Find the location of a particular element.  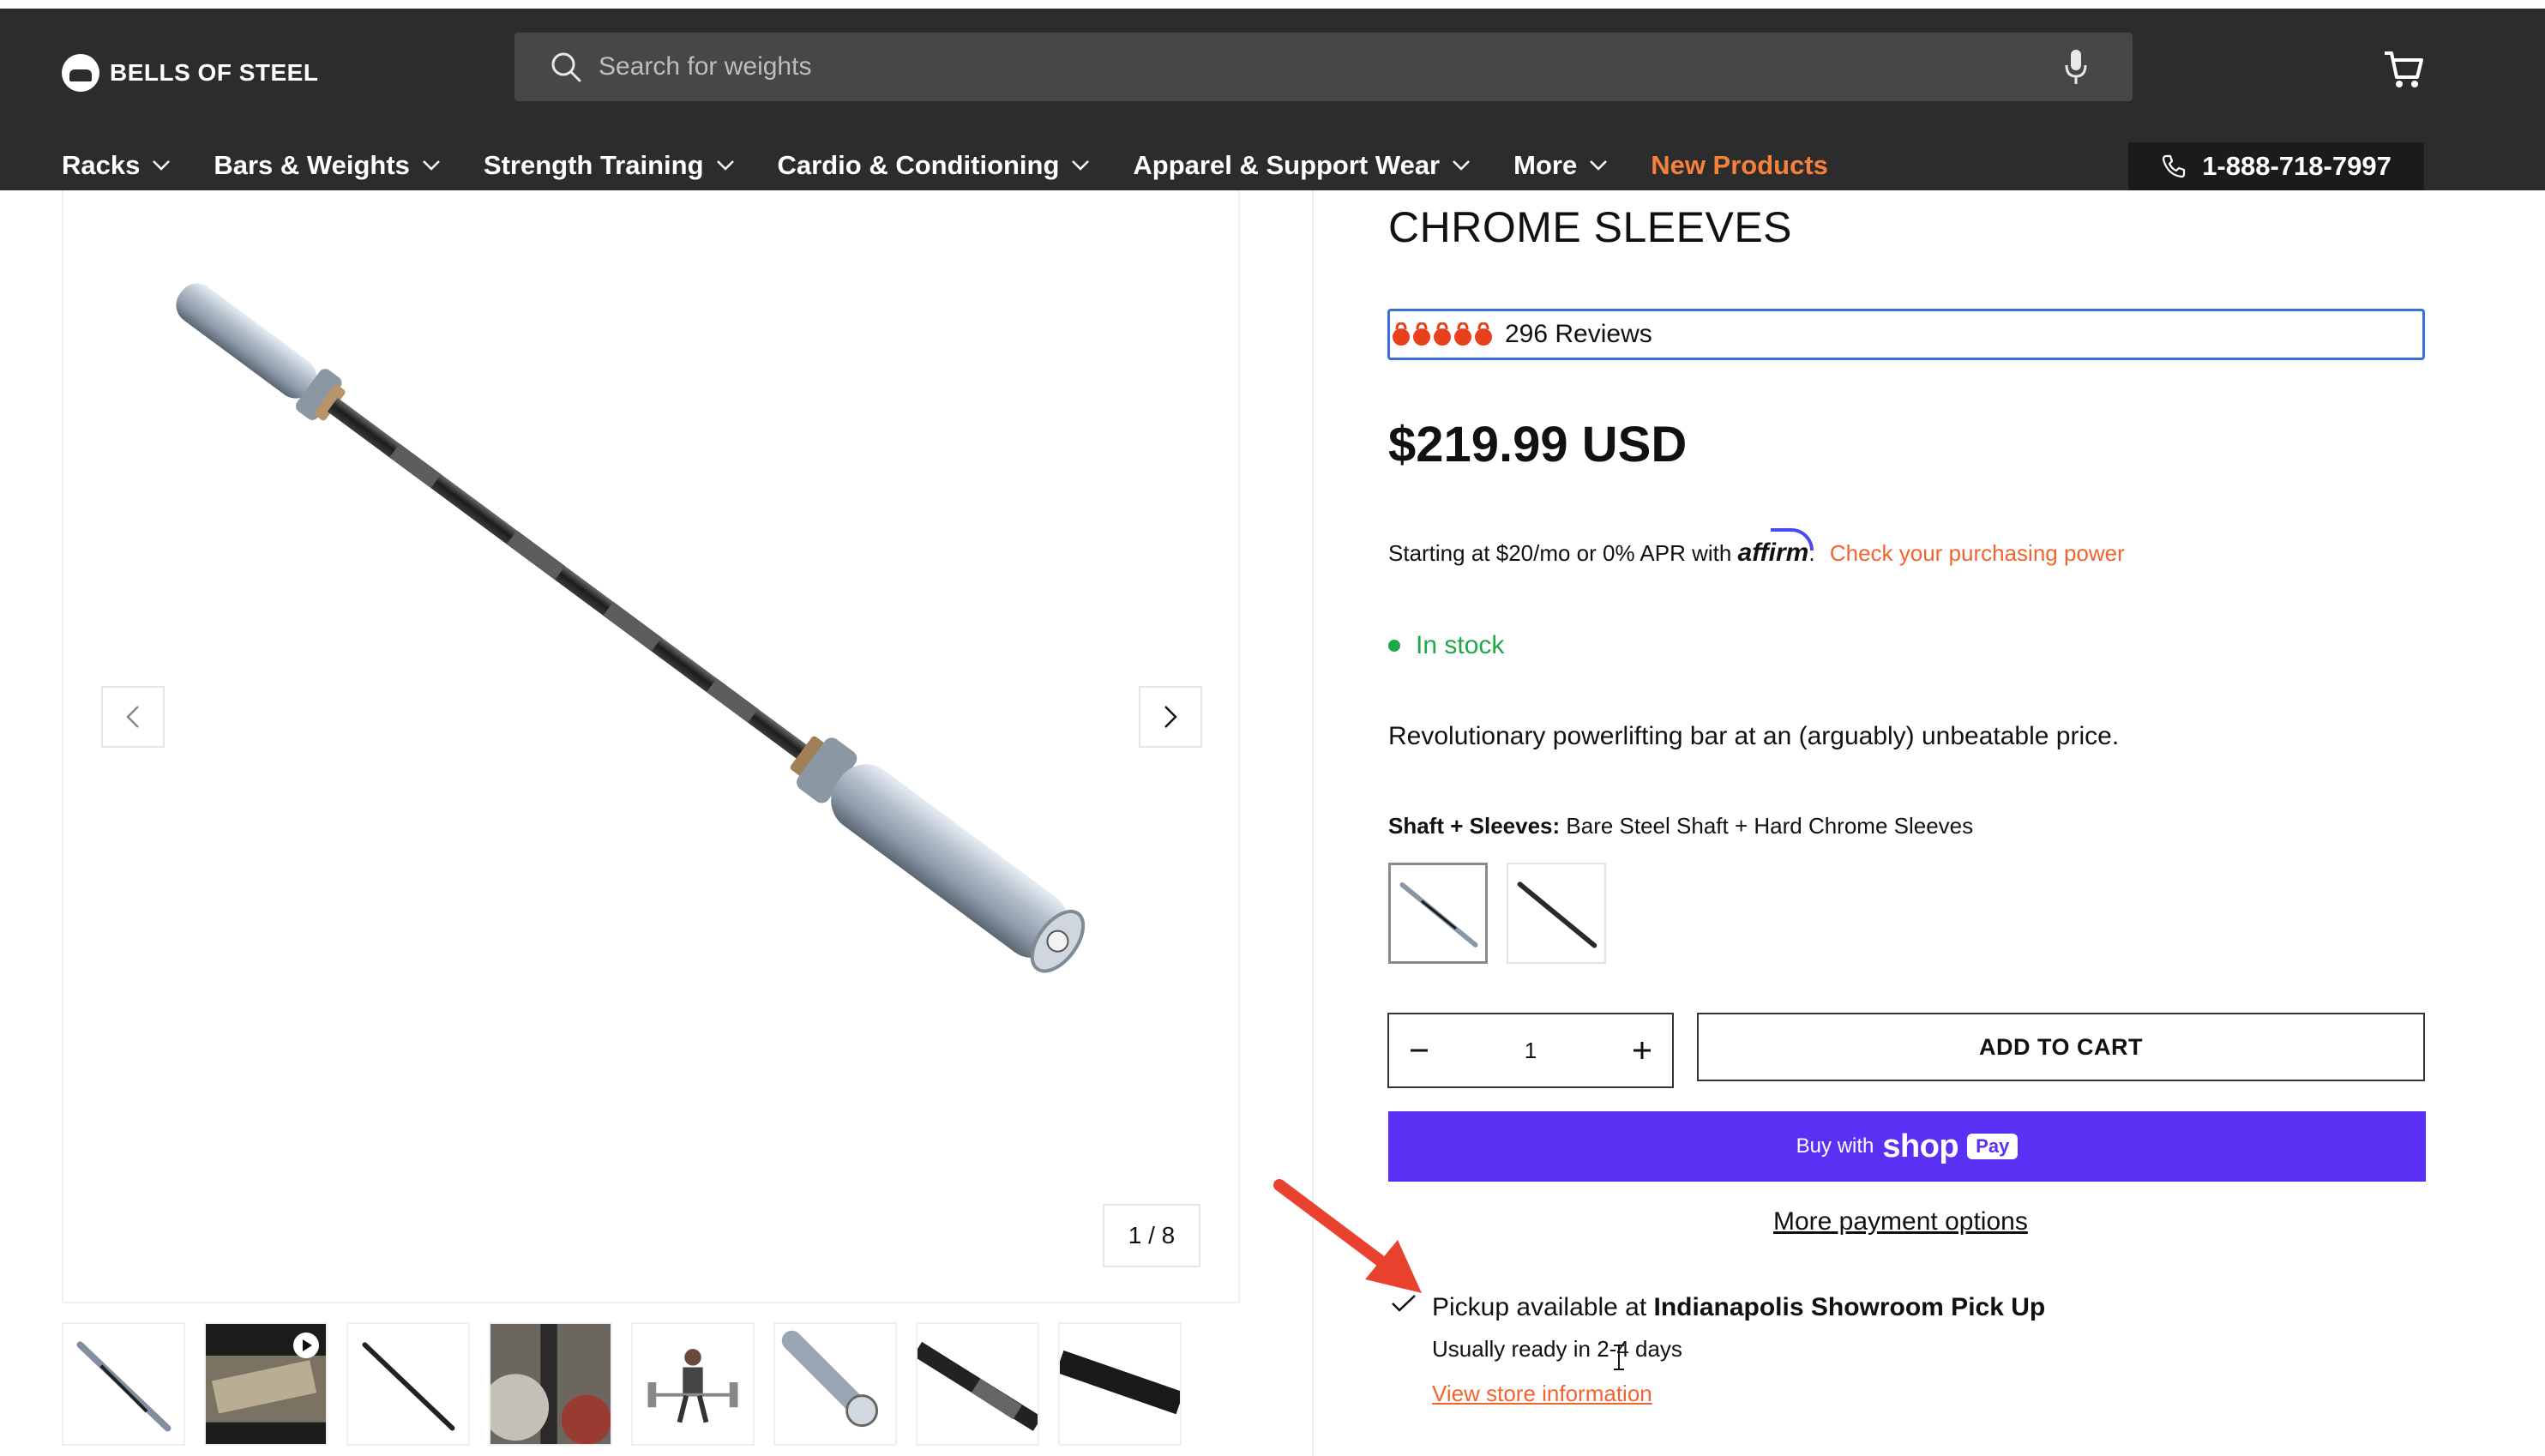

product-title: CHROME SLEEVES is located at coordinates (1590, 227).